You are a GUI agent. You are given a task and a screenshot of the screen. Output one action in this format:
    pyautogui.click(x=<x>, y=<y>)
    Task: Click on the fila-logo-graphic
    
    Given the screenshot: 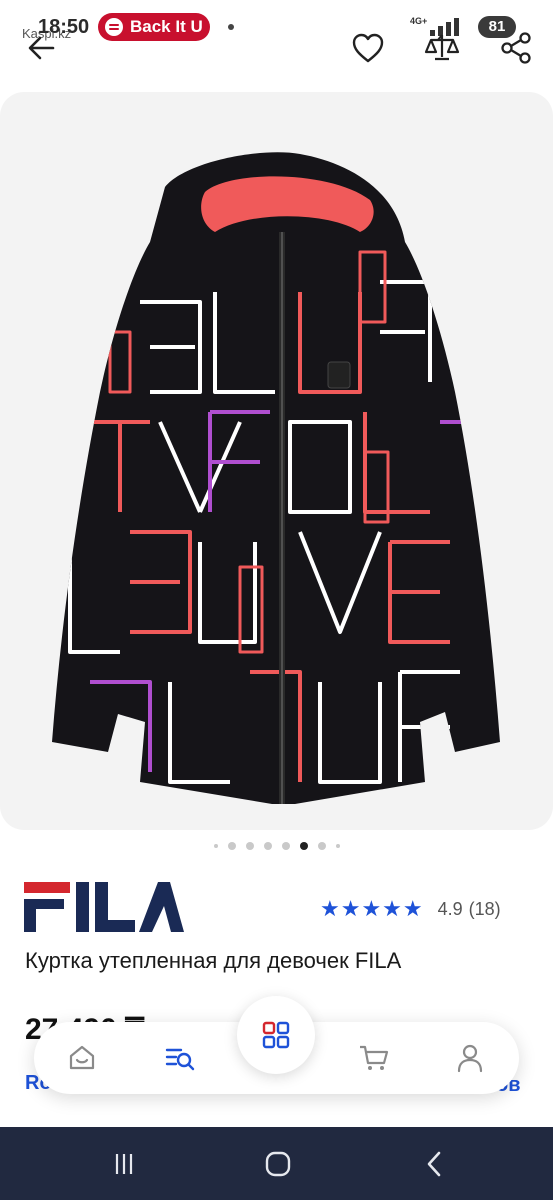 What is the action you would take?
    pyautogui.click(x=104, y=907)
    